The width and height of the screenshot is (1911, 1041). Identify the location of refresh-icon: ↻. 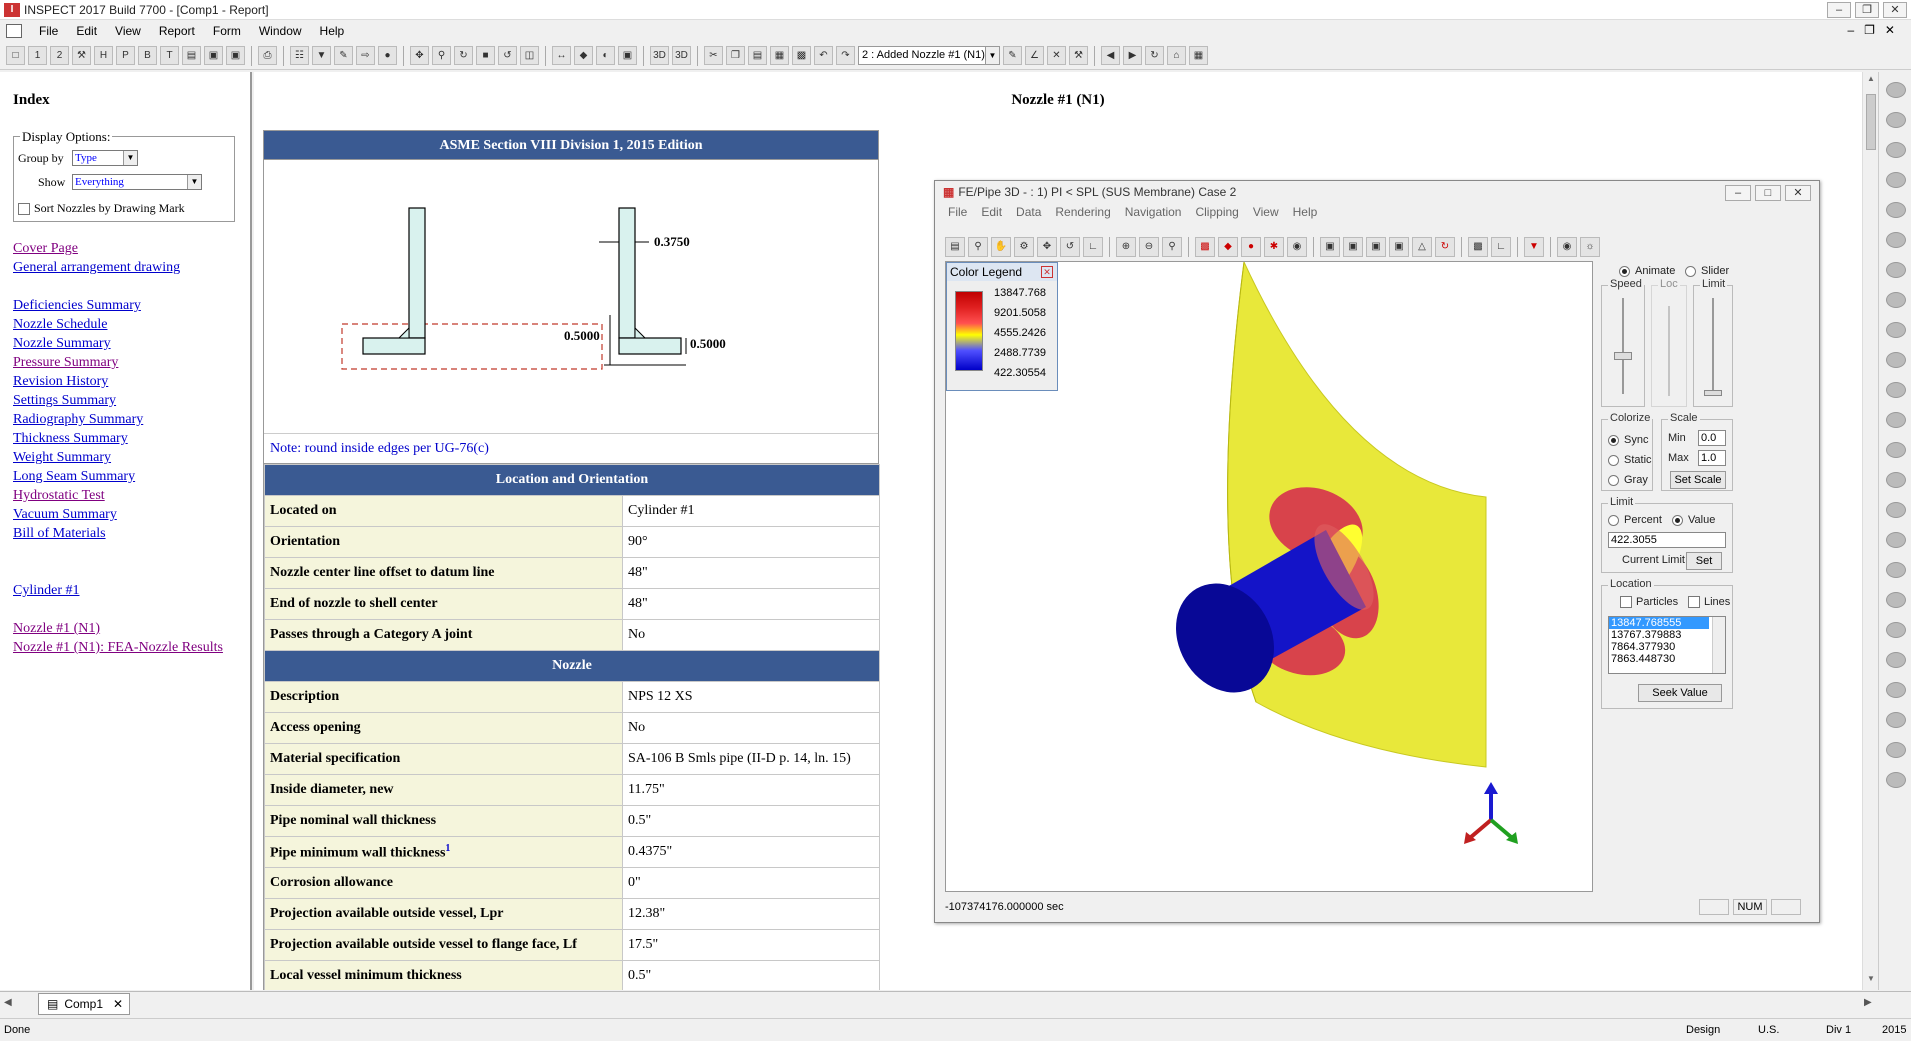
(1445, 247).